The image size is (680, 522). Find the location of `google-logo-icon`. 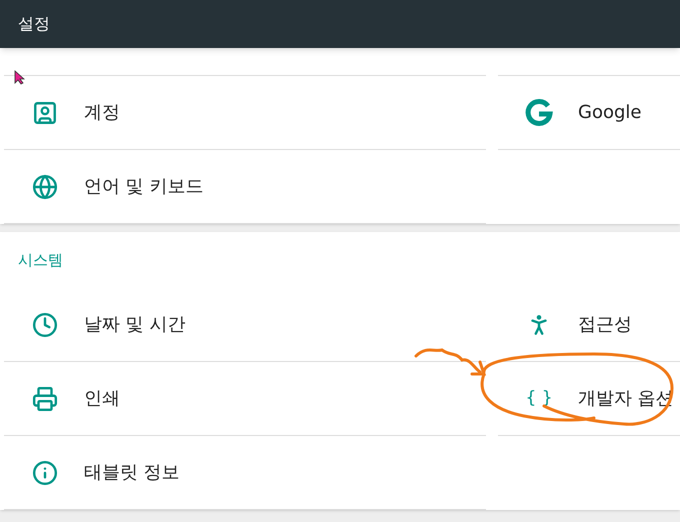

google-logo-icon is located at coordinates (539, 113).